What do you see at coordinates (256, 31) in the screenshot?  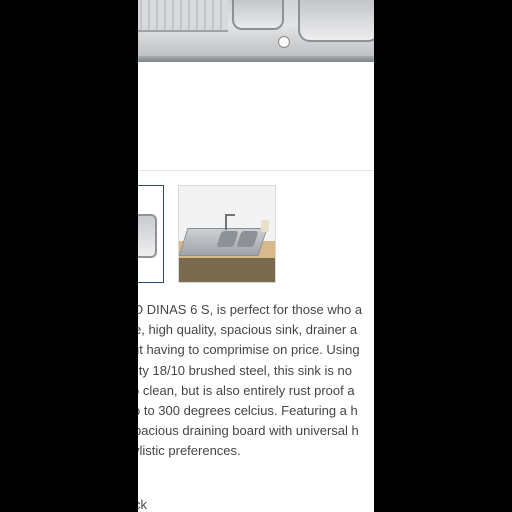 I see `product-hero-image` at bounding box center [256, 31].